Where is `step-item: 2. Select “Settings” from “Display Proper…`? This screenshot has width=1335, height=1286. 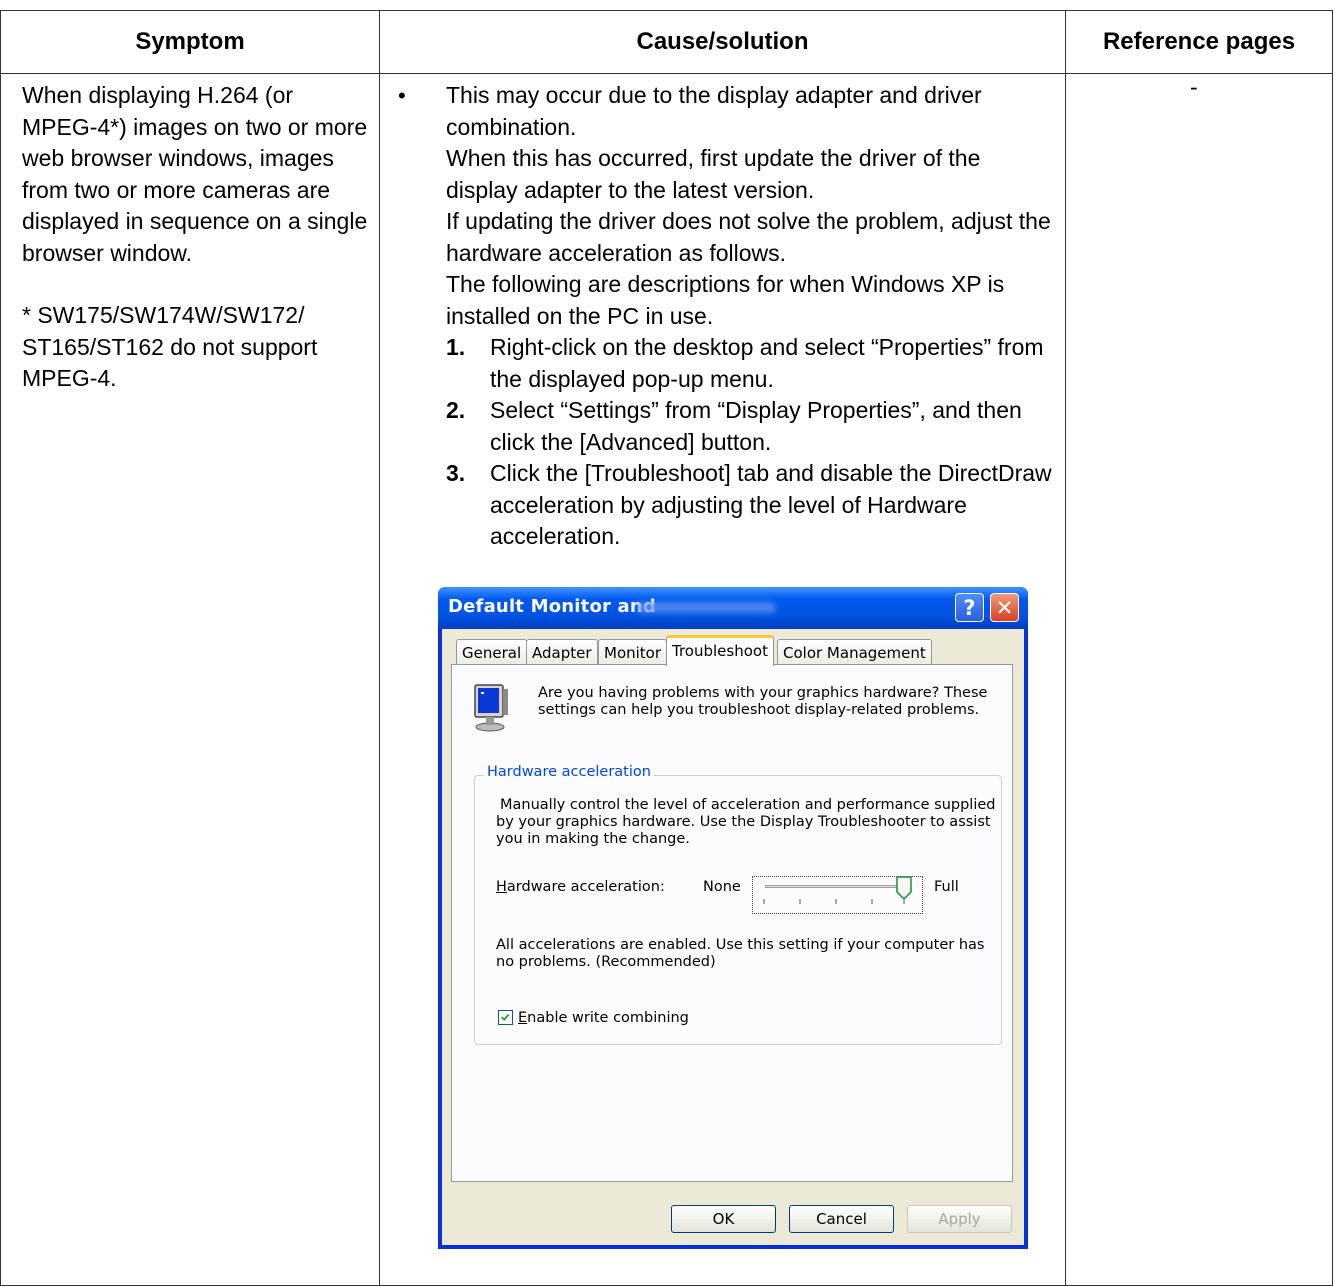
step-item: 2. Select “Settings” from “Display Proper… is located at coordinates (751, 426).